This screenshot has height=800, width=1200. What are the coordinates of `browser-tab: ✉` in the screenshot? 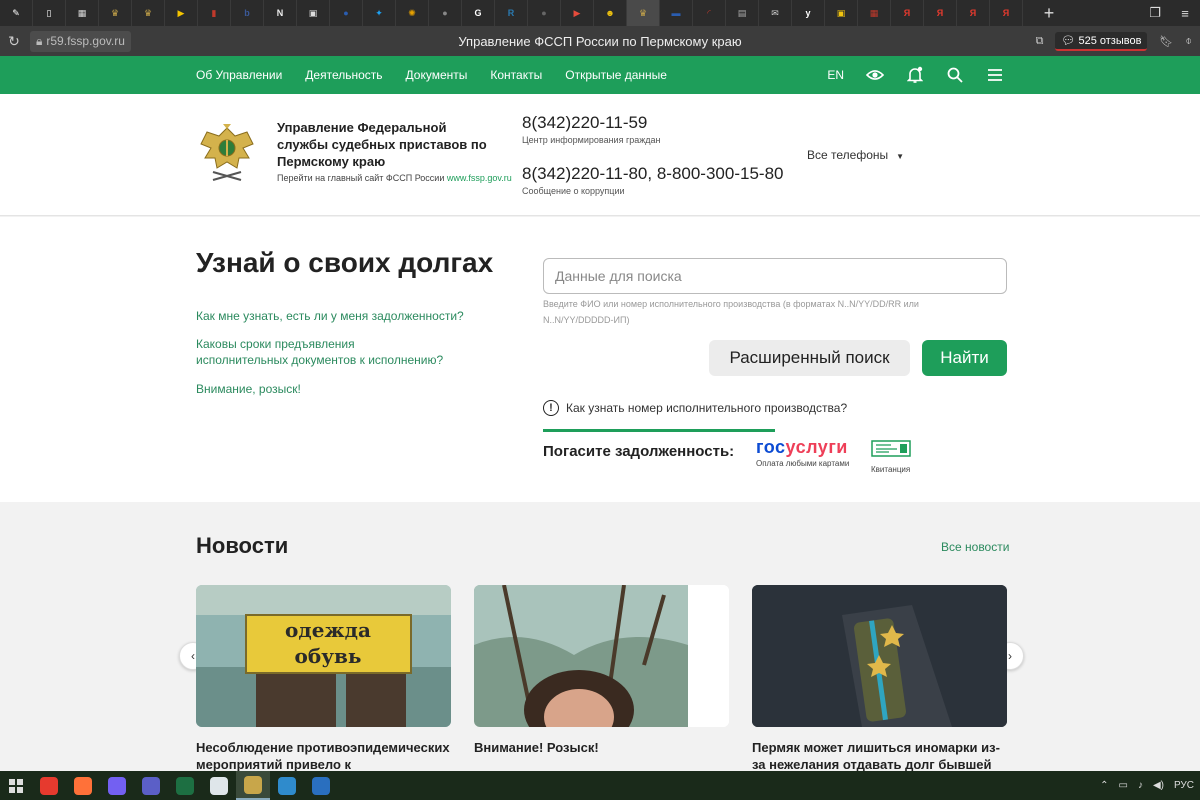 It's located at (775, 13).